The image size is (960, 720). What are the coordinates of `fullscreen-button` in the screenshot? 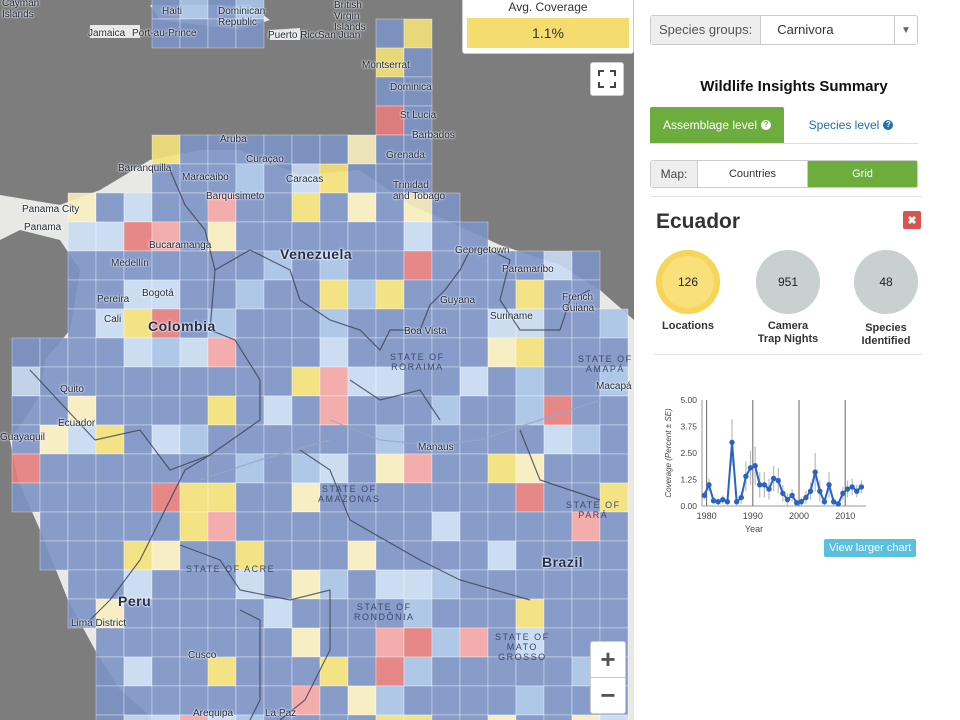 It's located at (607, 79).